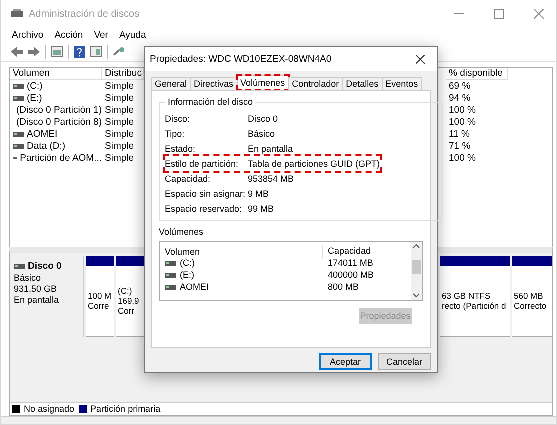 The height and width of the screenshot is (425, 557). Describe the element at coordinates (460, 146) in the screenshot. I see `table-cell-text: 71 %` at that location.